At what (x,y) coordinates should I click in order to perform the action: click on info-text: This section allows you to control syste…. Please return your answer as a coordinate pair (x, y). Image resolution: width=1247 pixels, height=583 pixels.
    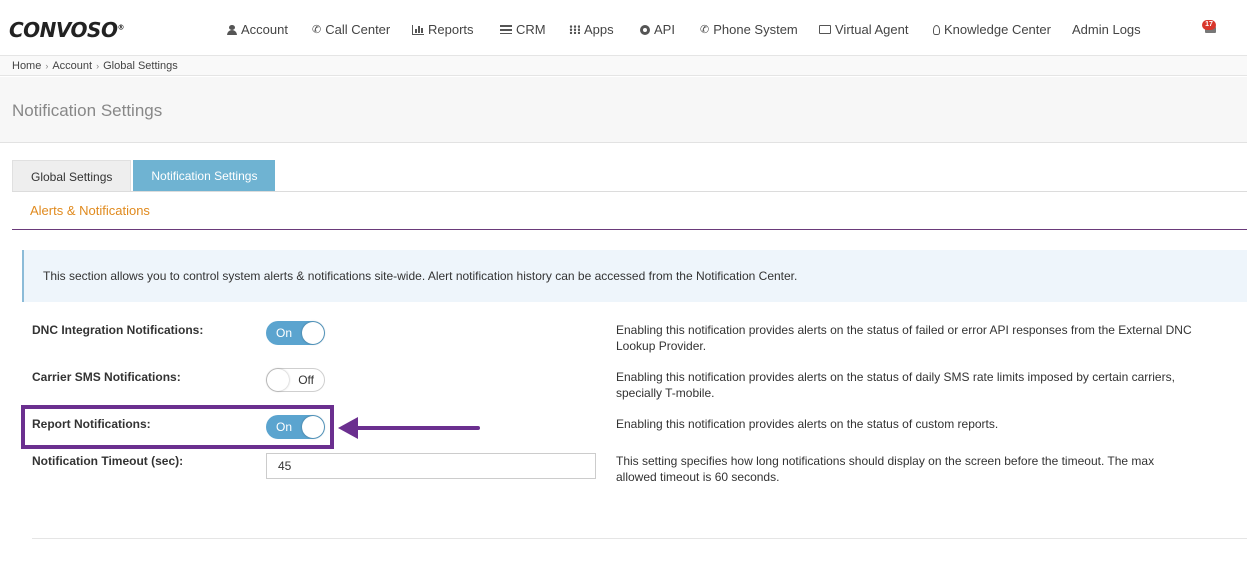
    Looking at the image, I should click on (420, 276).